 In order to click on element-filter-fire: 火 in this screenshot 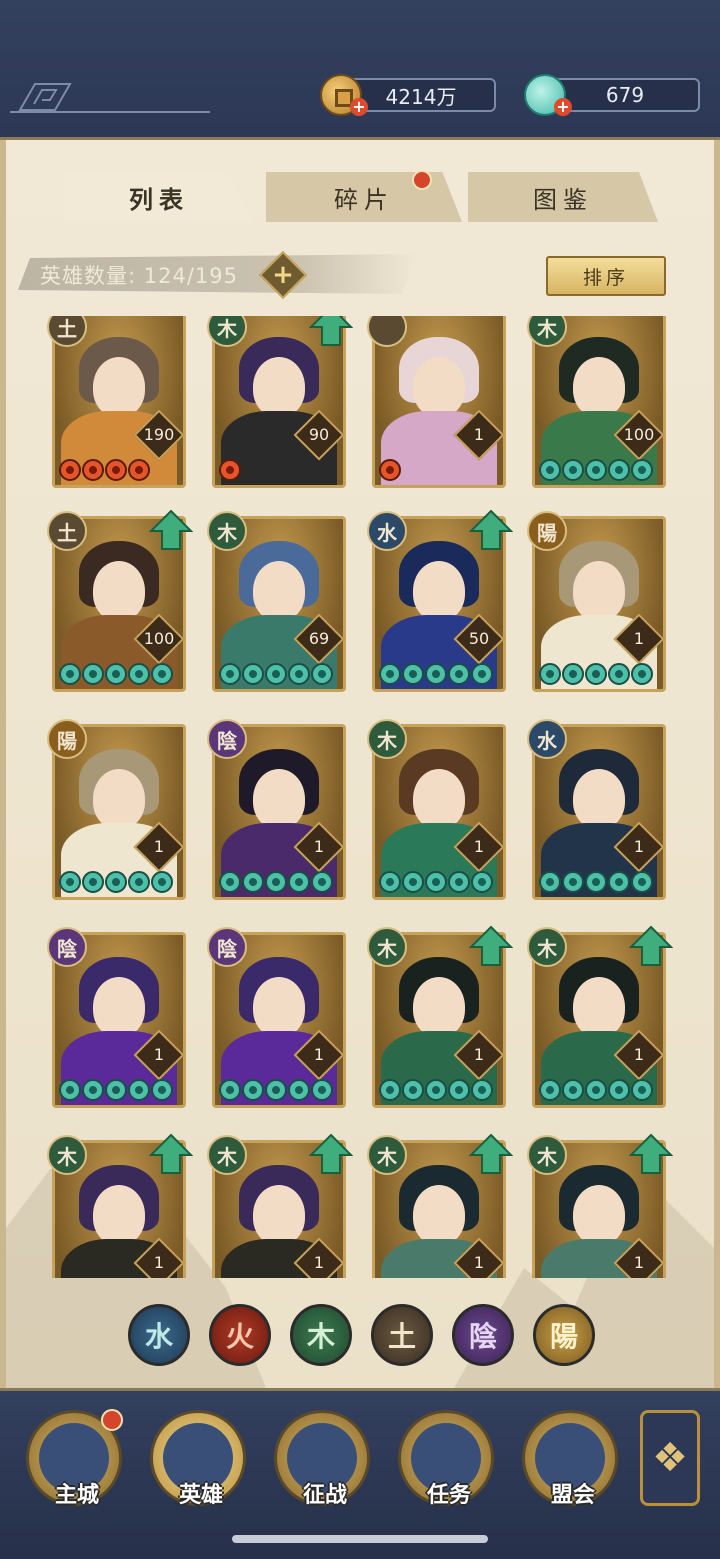, I will do `click(240, 1335)`.